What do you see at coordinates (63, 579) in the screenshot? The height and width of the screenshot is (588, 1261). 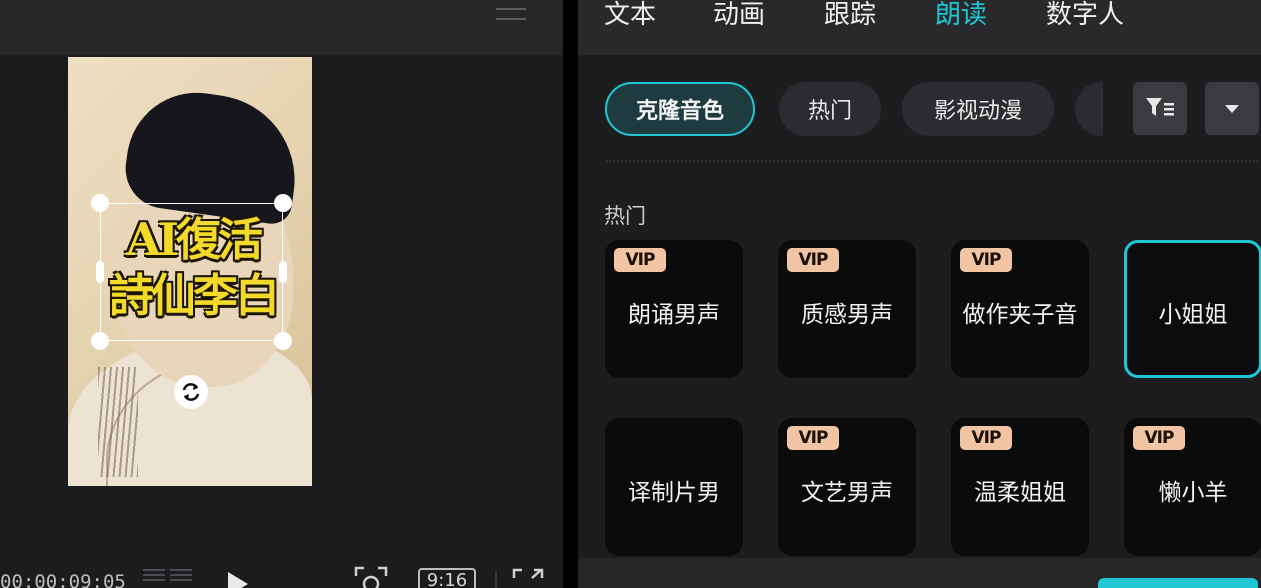 I see `timecode: 00:00:09:05` at bounding box center [63, 579].